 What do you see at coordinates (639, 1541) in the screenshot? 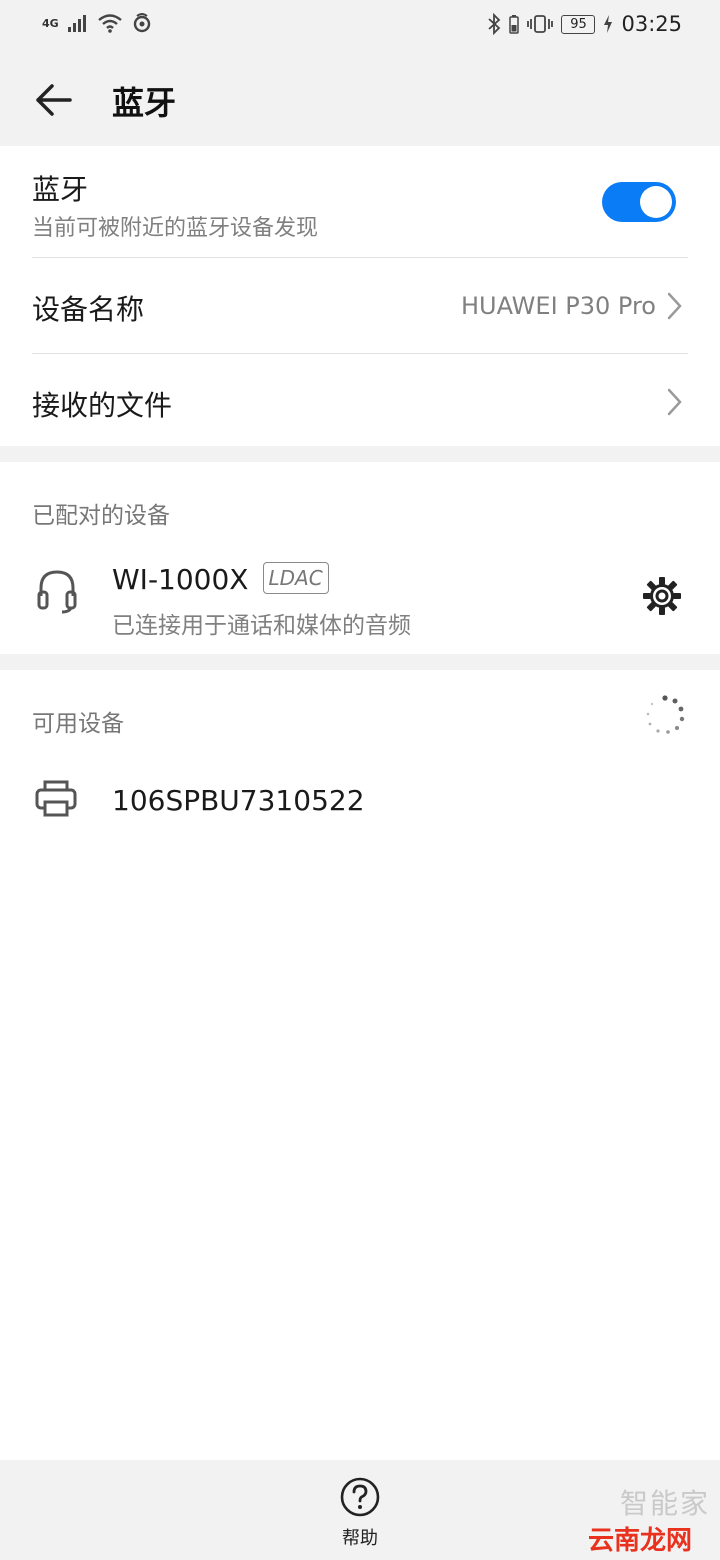
I see `watermark-bottom: 云南龙网` at bounding box center [639, 1541].